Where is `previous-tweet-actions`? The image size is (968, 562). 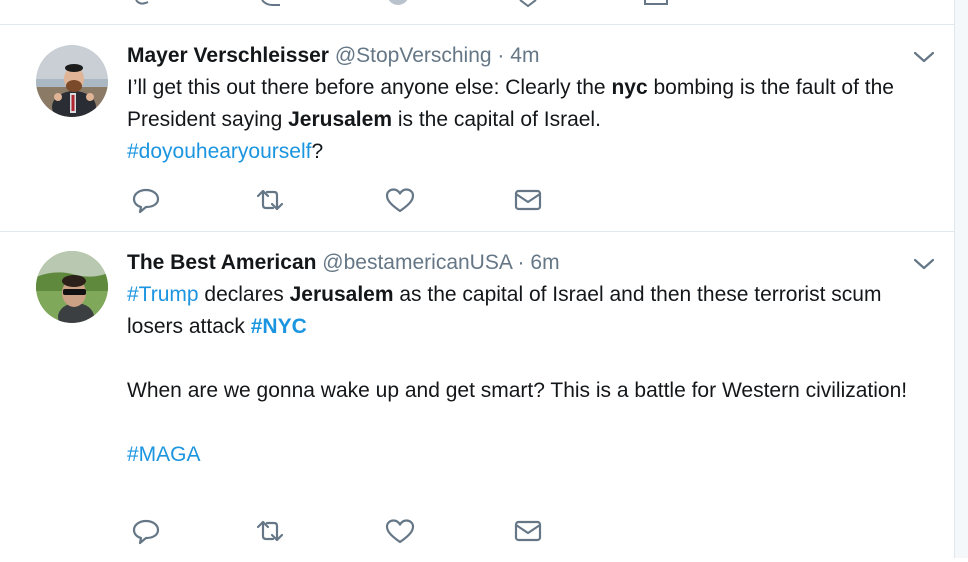
previous-tweet-actions is located at coordinates (477, 12).